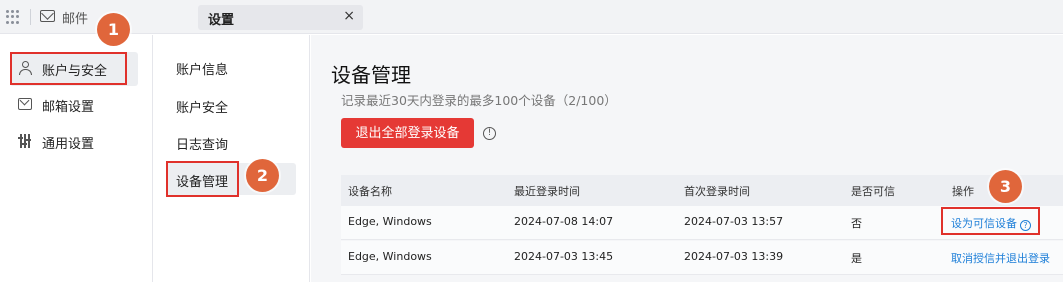 This screenshot has width=1063, height=282. Describe the element at coordinates (407, 133) in the screenshot. I see `logout-all-button: 退出全部登录设备` at that location.